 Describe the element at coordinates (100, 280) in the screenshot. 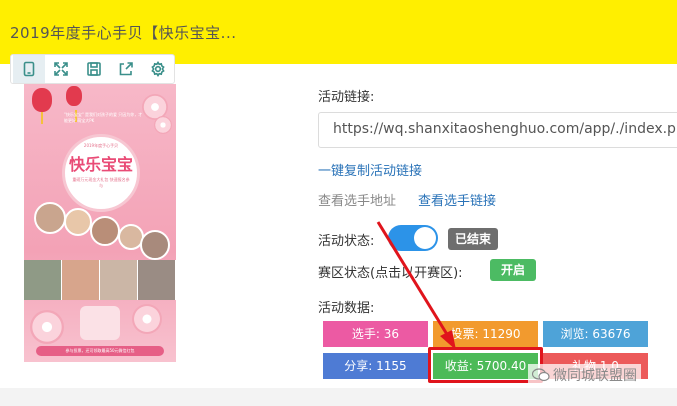

I see `photo-strip` at that location.